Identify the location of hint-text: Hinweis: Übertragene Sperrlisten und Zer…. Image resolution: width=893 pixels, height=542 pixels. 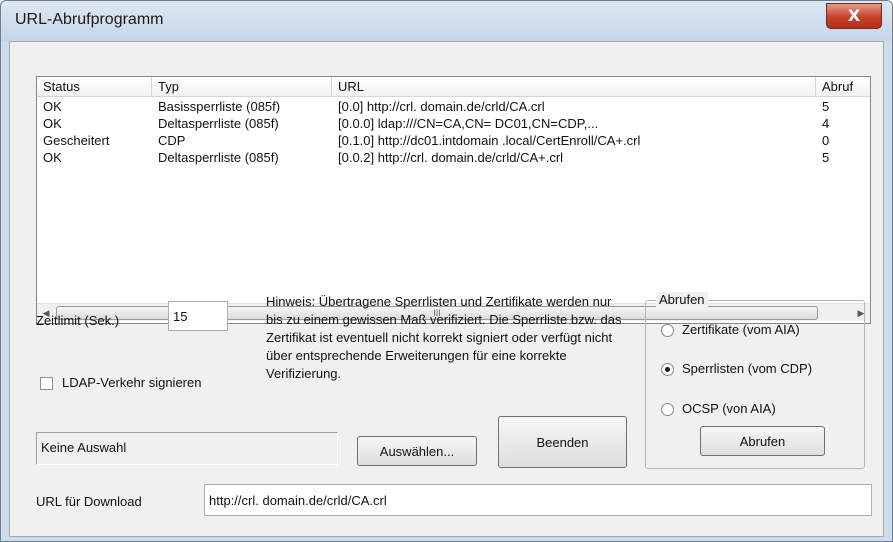
(444, 337).